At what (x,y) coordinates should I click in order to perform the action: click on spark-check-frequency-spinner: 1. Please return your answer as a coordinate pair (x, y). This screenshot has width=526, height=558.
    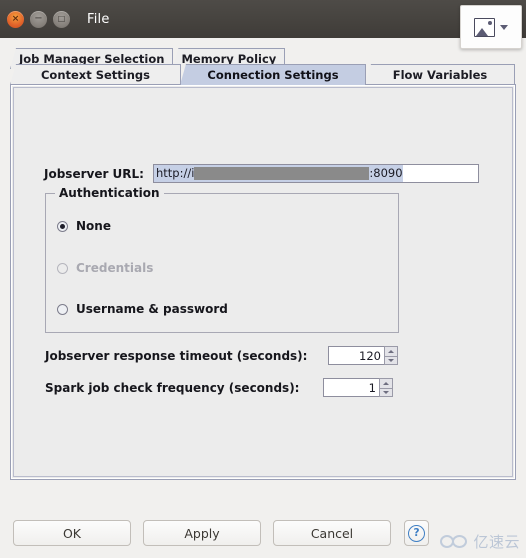
    Looking at the image, I should click on (358, 387).